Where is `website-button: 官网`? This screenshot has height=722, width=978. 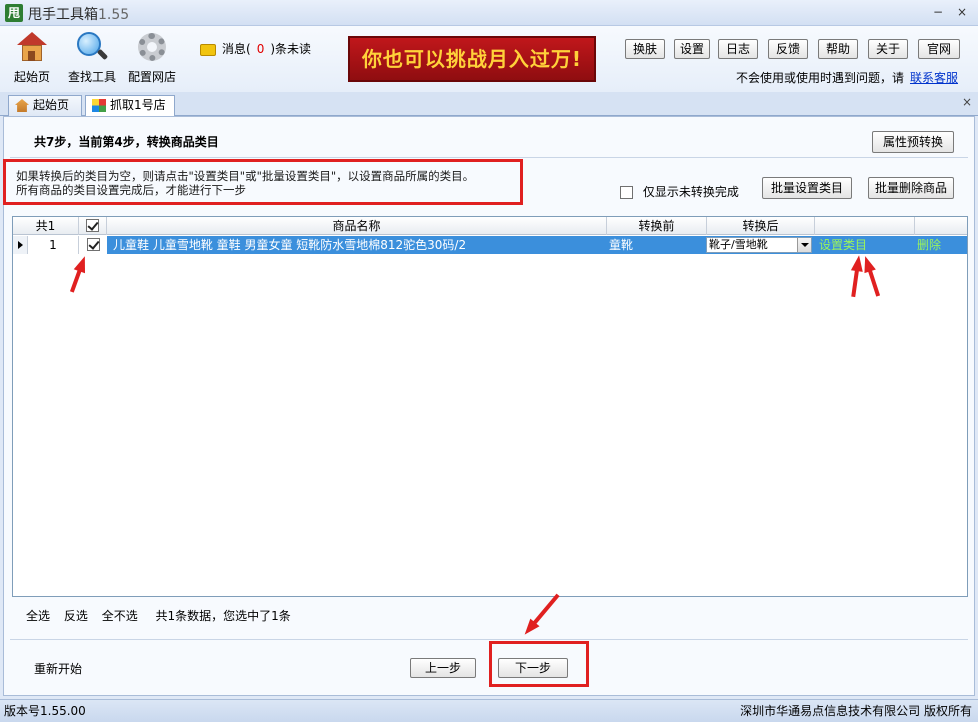 website-button: 官网 is located at coordinates (939, 49).